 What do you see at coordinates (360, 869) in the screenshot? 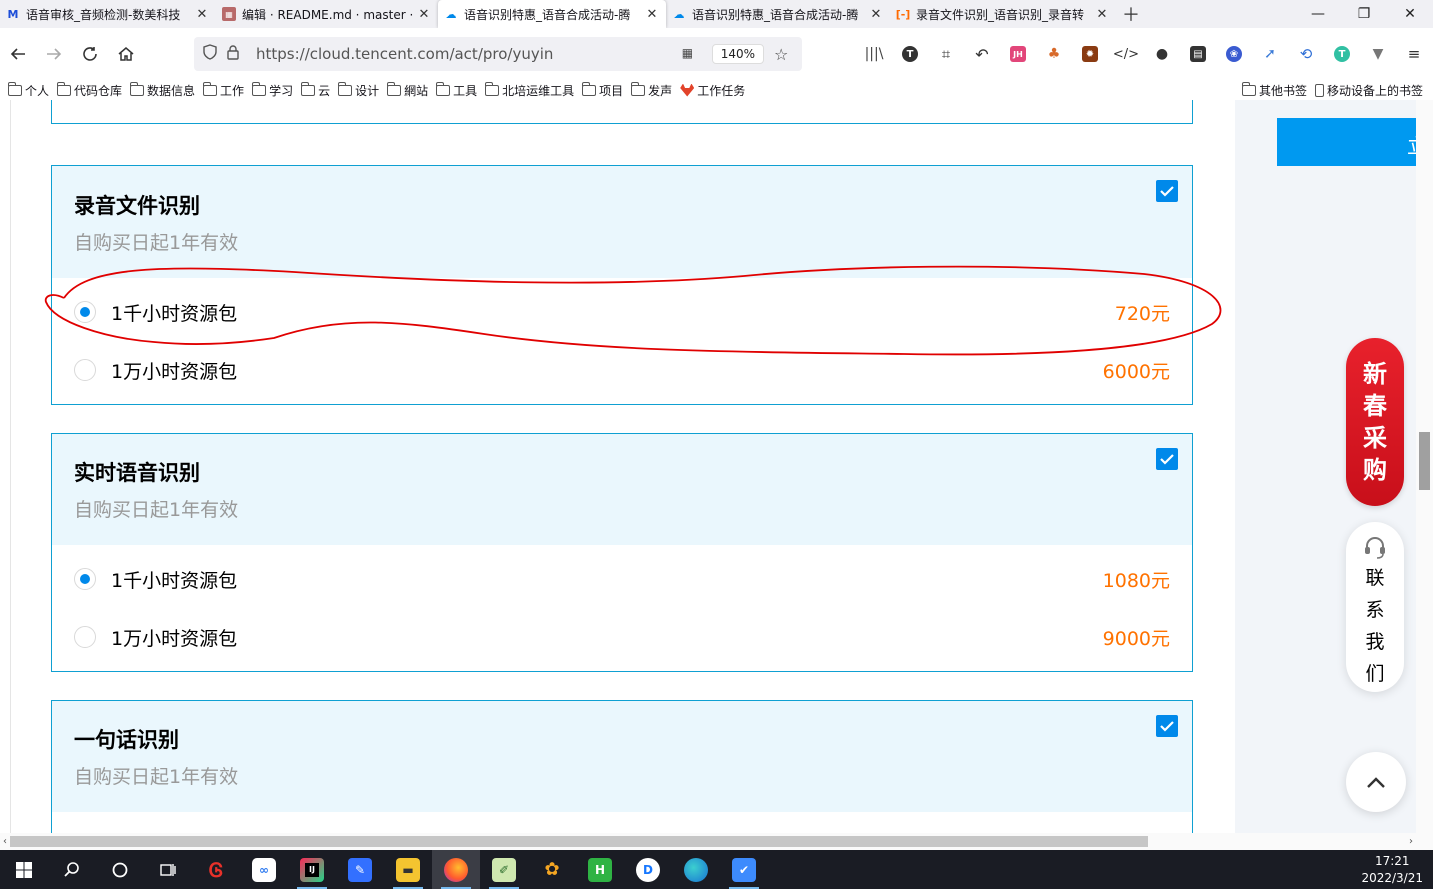
I see `taskbar-app: ✎` at bounding box center [360, 869].